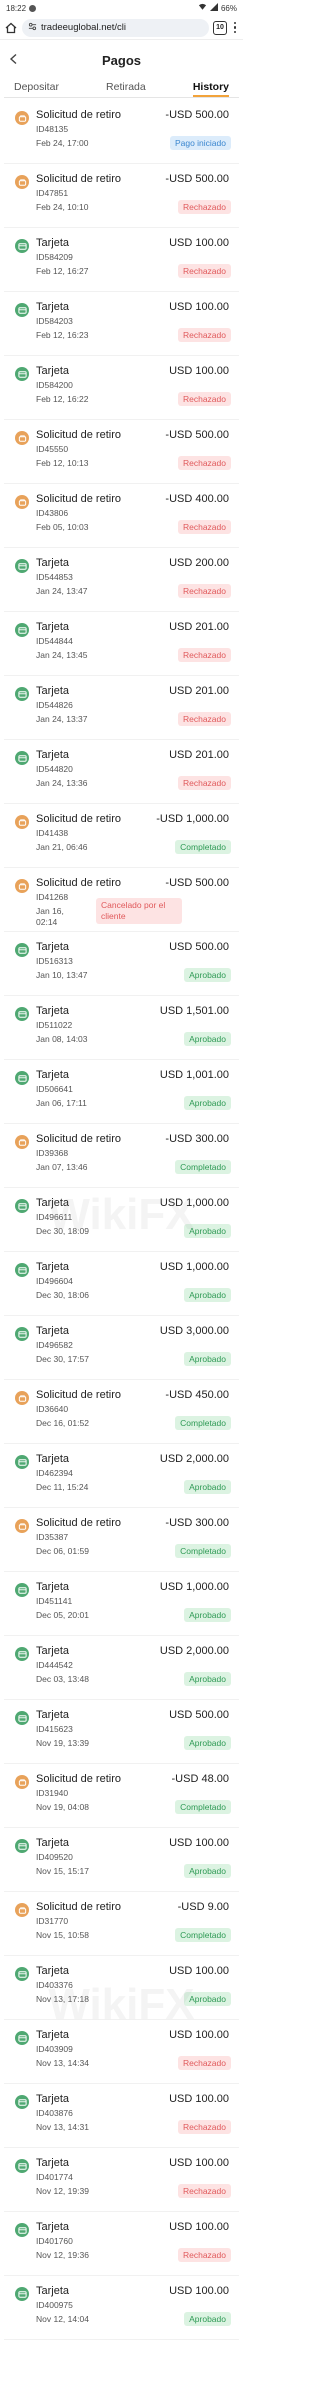 The image size is (320, 2408). What do you see at coordinates (54, 2113) in the screenshot?
I see `transaction-id: ID403876` at bounding box center [54, 2113].